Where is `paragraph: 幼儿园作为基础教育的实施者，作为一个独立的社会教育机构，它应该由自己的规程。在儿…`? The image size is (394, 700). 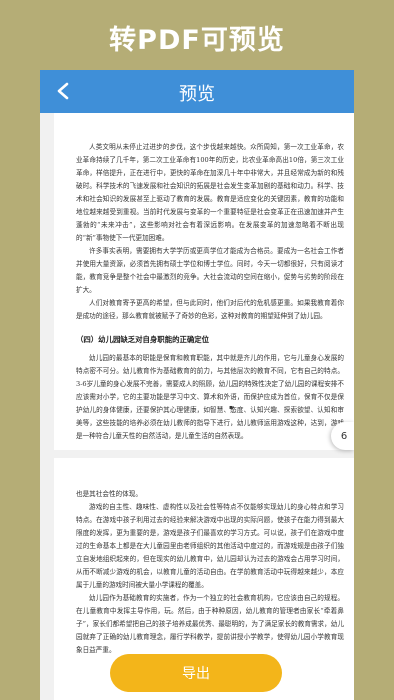 paragraph: 幼儿园作为基础教育的实施者，作为一个独立的社会教育机构，它应该由自己的规程。在儿… is located at coordinates (210, 624).